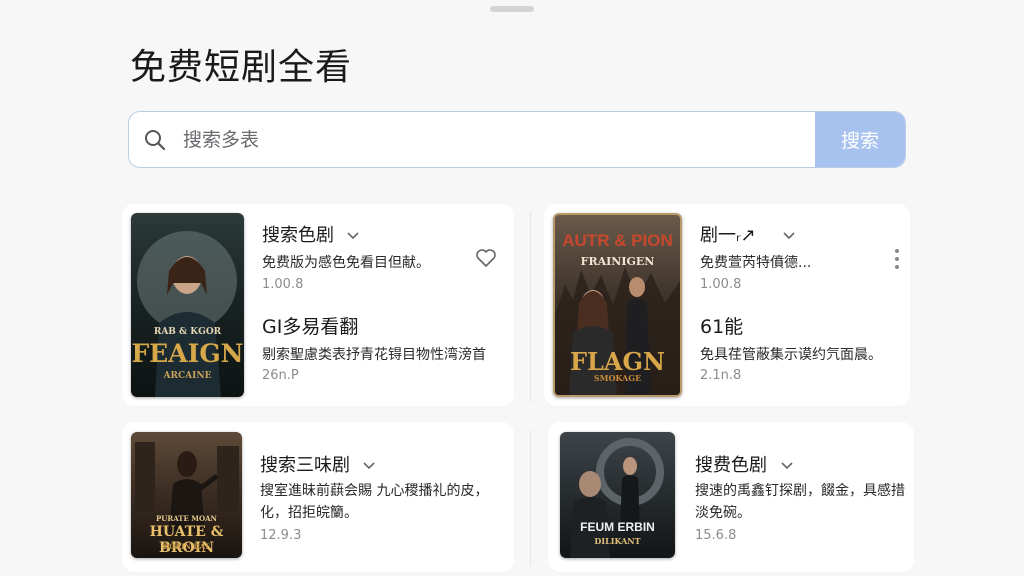  I want to click on search-input, so click(498, 139).